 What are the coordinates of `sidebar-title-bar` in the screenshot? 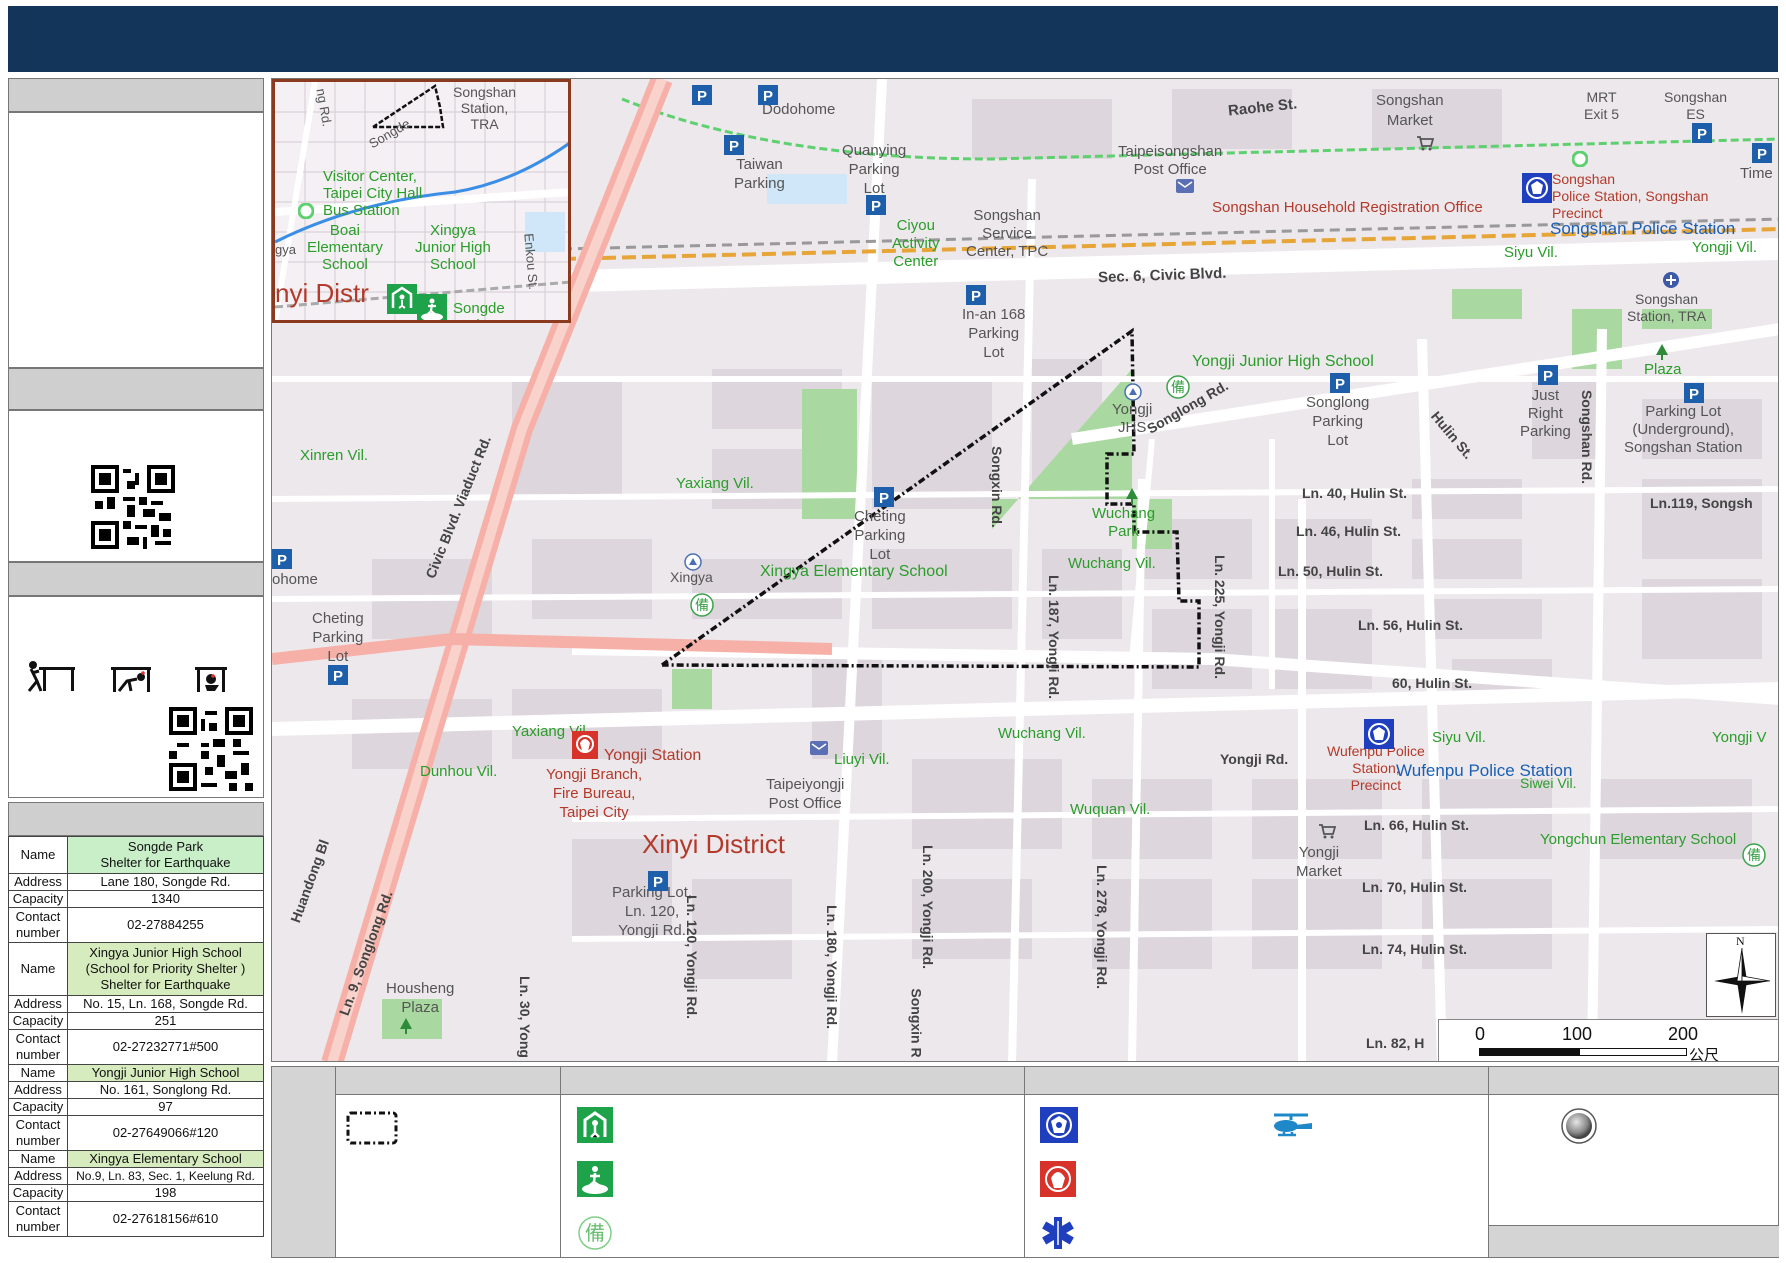 It's located at (136, 95).